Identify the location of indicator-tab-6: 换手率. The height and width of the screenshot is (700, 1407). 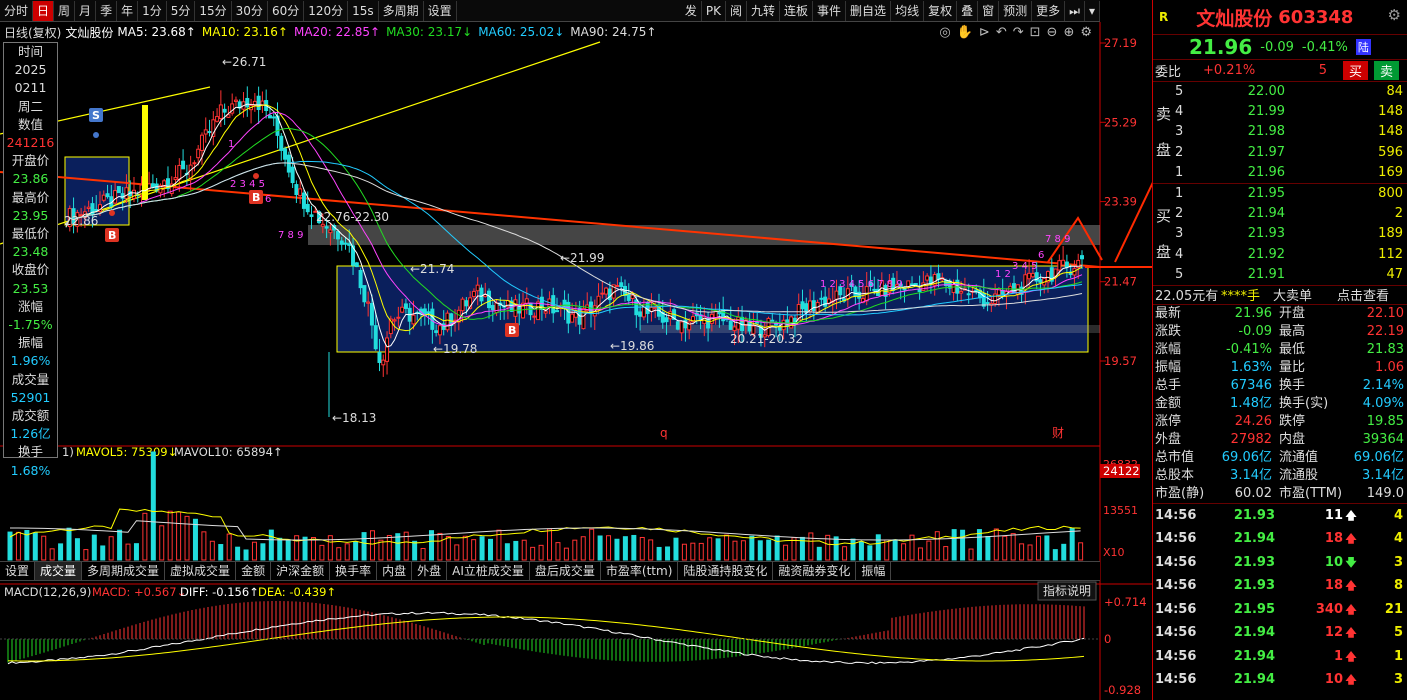
(354, 571).